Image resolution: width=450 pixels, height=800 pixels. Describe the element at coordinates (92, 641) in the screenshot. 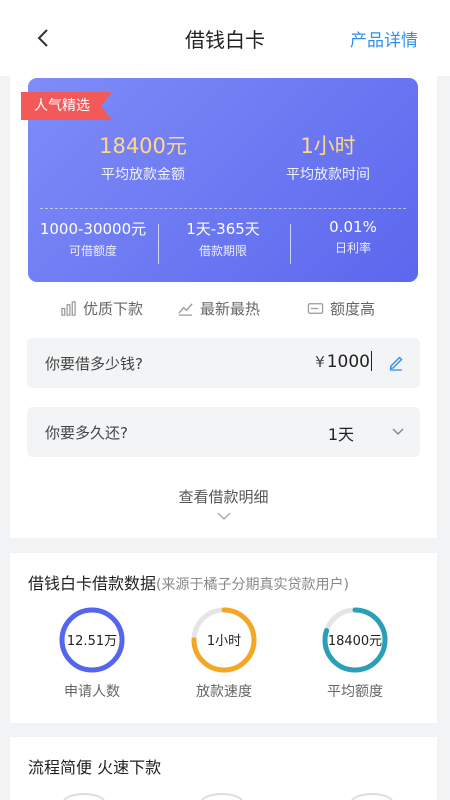

I see `gauge-value: 12.51万` at that location.